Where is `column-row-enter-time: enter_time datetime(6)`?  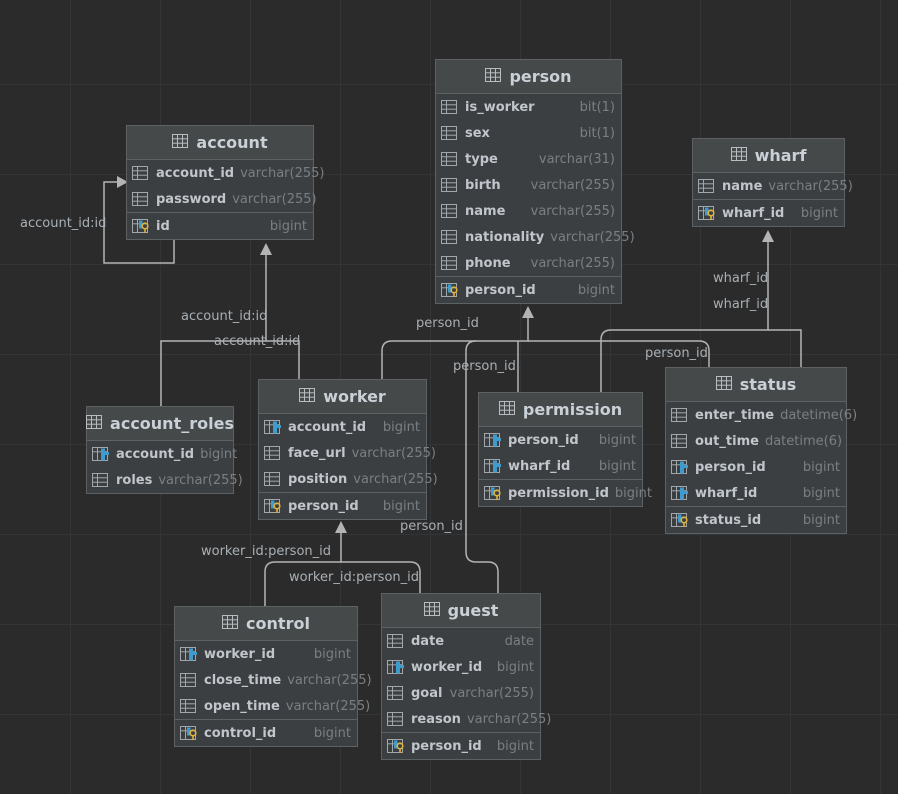 column-row-enter-time: enter_time datetime(6) is located at coordinates (761, 415).